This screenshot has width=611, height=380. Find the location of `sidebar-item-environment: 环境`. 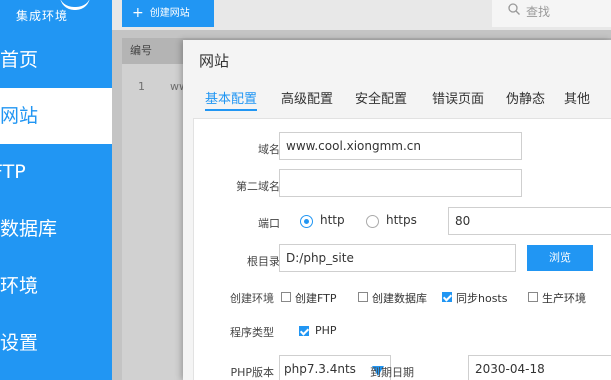

sidebar-item-environment: 环境 is located at coordinates (56, 286).